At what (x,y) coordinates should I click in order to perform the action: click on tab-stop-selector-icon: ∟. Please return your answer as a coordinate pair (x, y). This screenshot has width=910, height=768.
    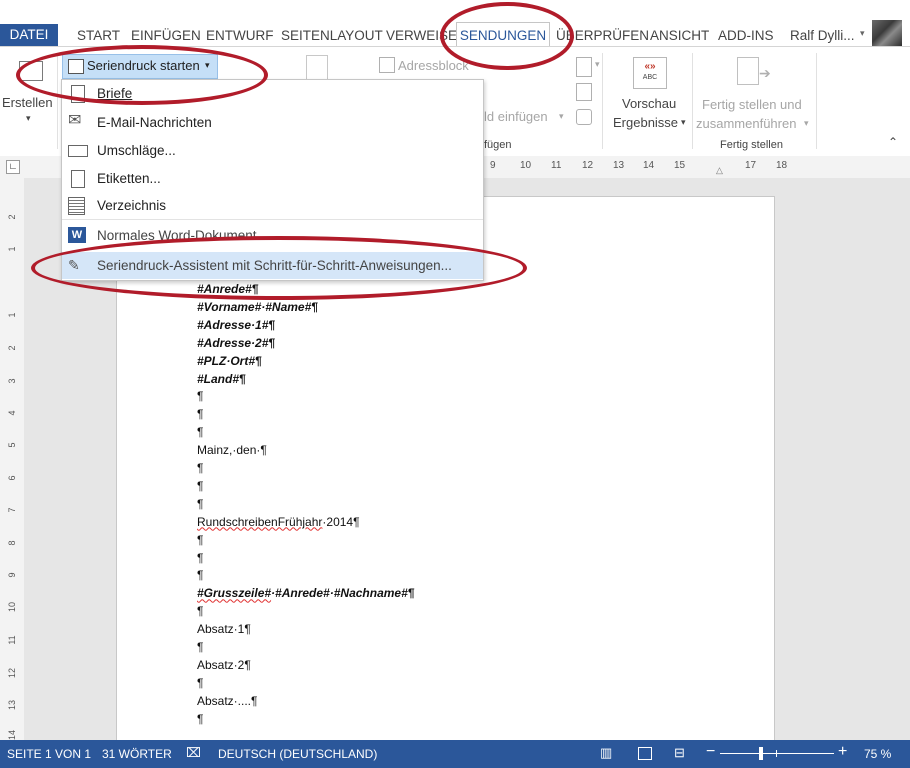
    Looking at the image, I should click on (13, 167).